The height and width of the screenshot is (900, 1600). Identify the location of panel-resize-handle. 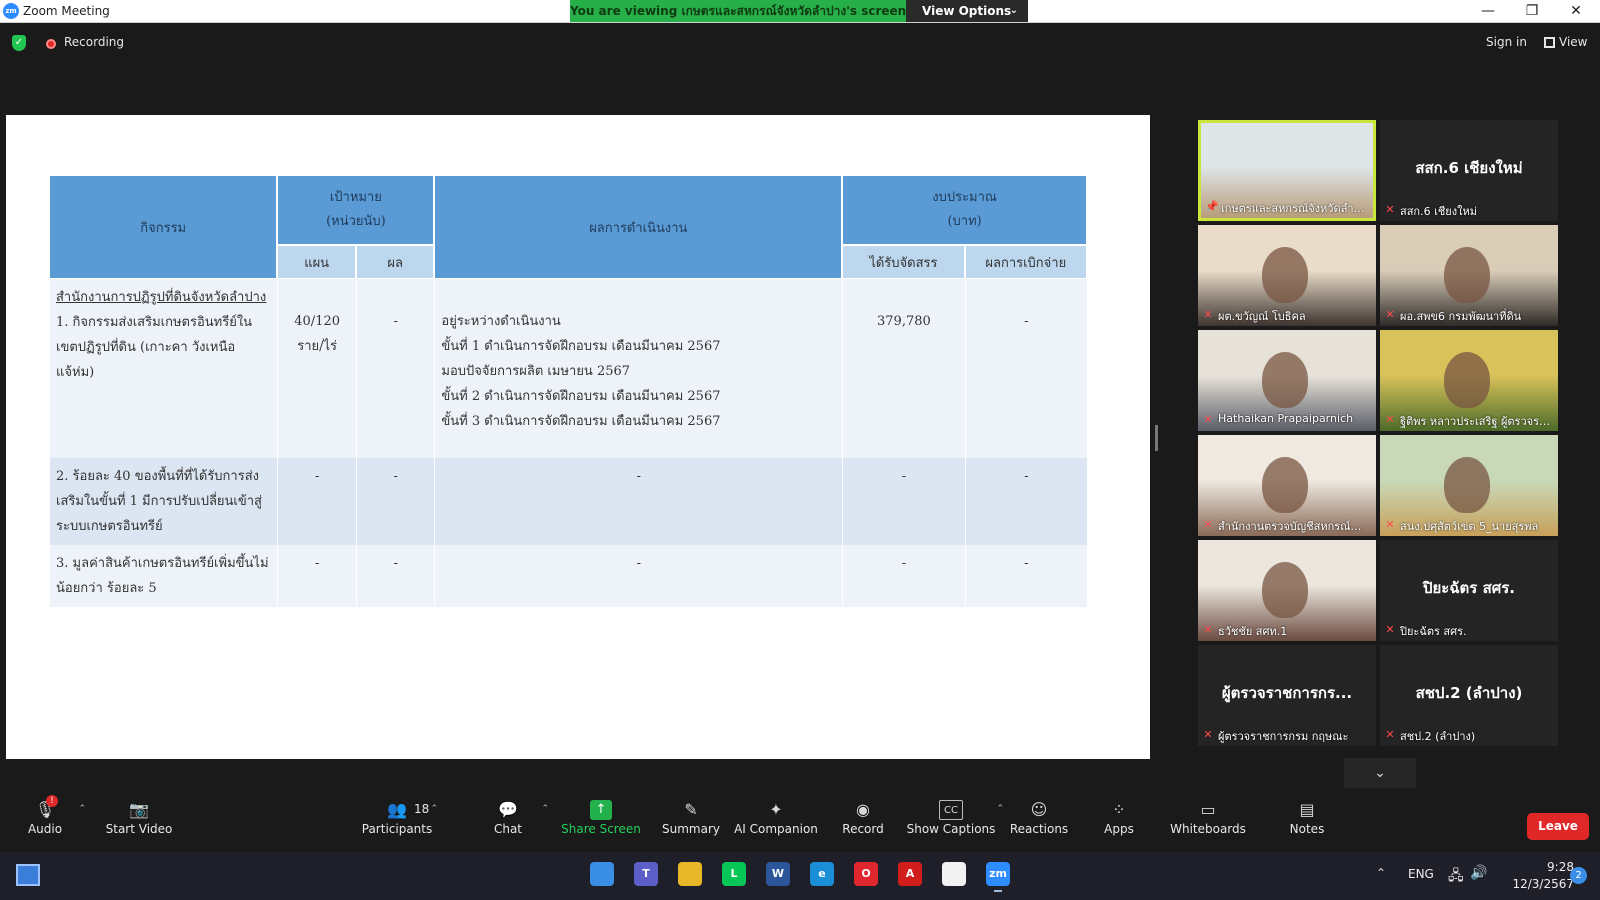
(1156, 438).